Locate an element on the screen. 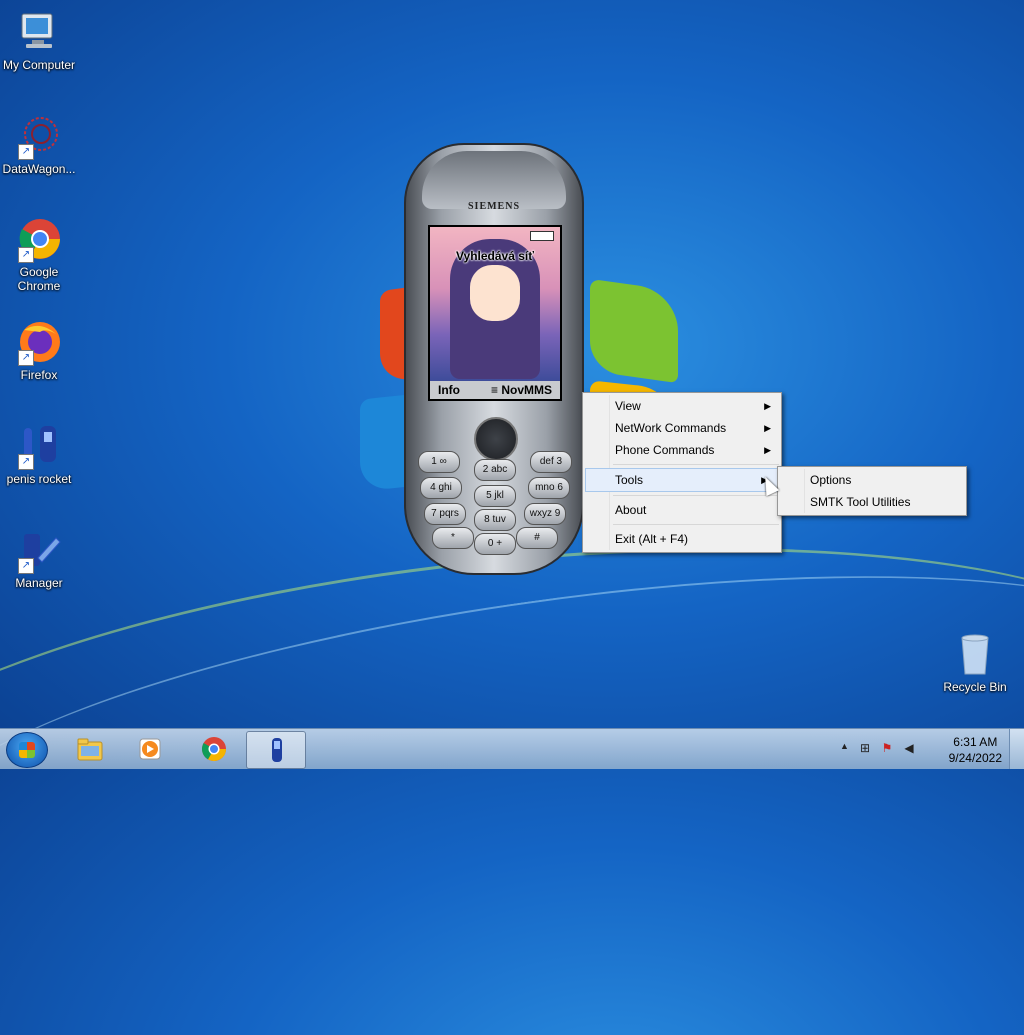 The width and height of the screenshot is (1024, 1035). desktop-icon-my-computer: My Computer is located at coordinates (39, 41).